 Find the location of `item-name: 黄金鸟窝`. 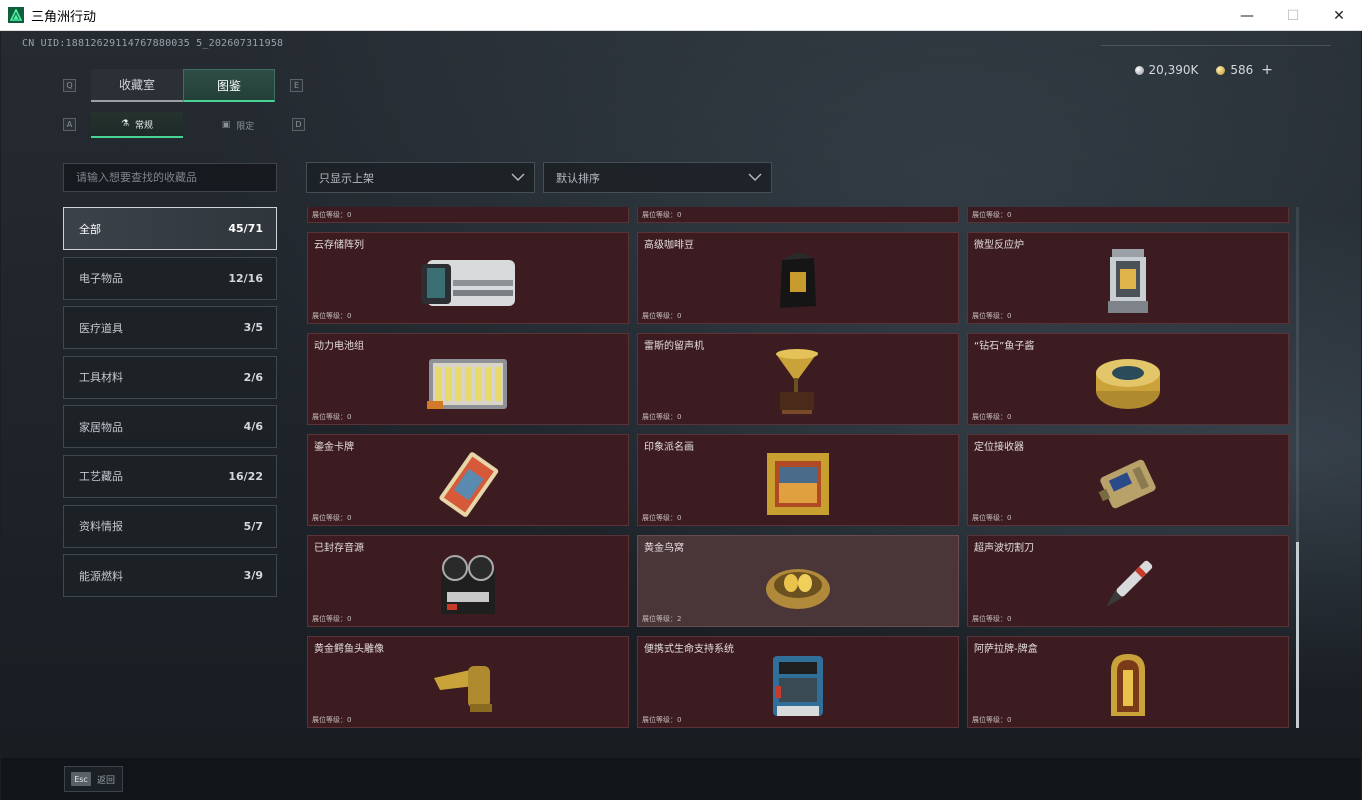

item-name: 黄金鸟窝 is located at coordinates (664, 548).